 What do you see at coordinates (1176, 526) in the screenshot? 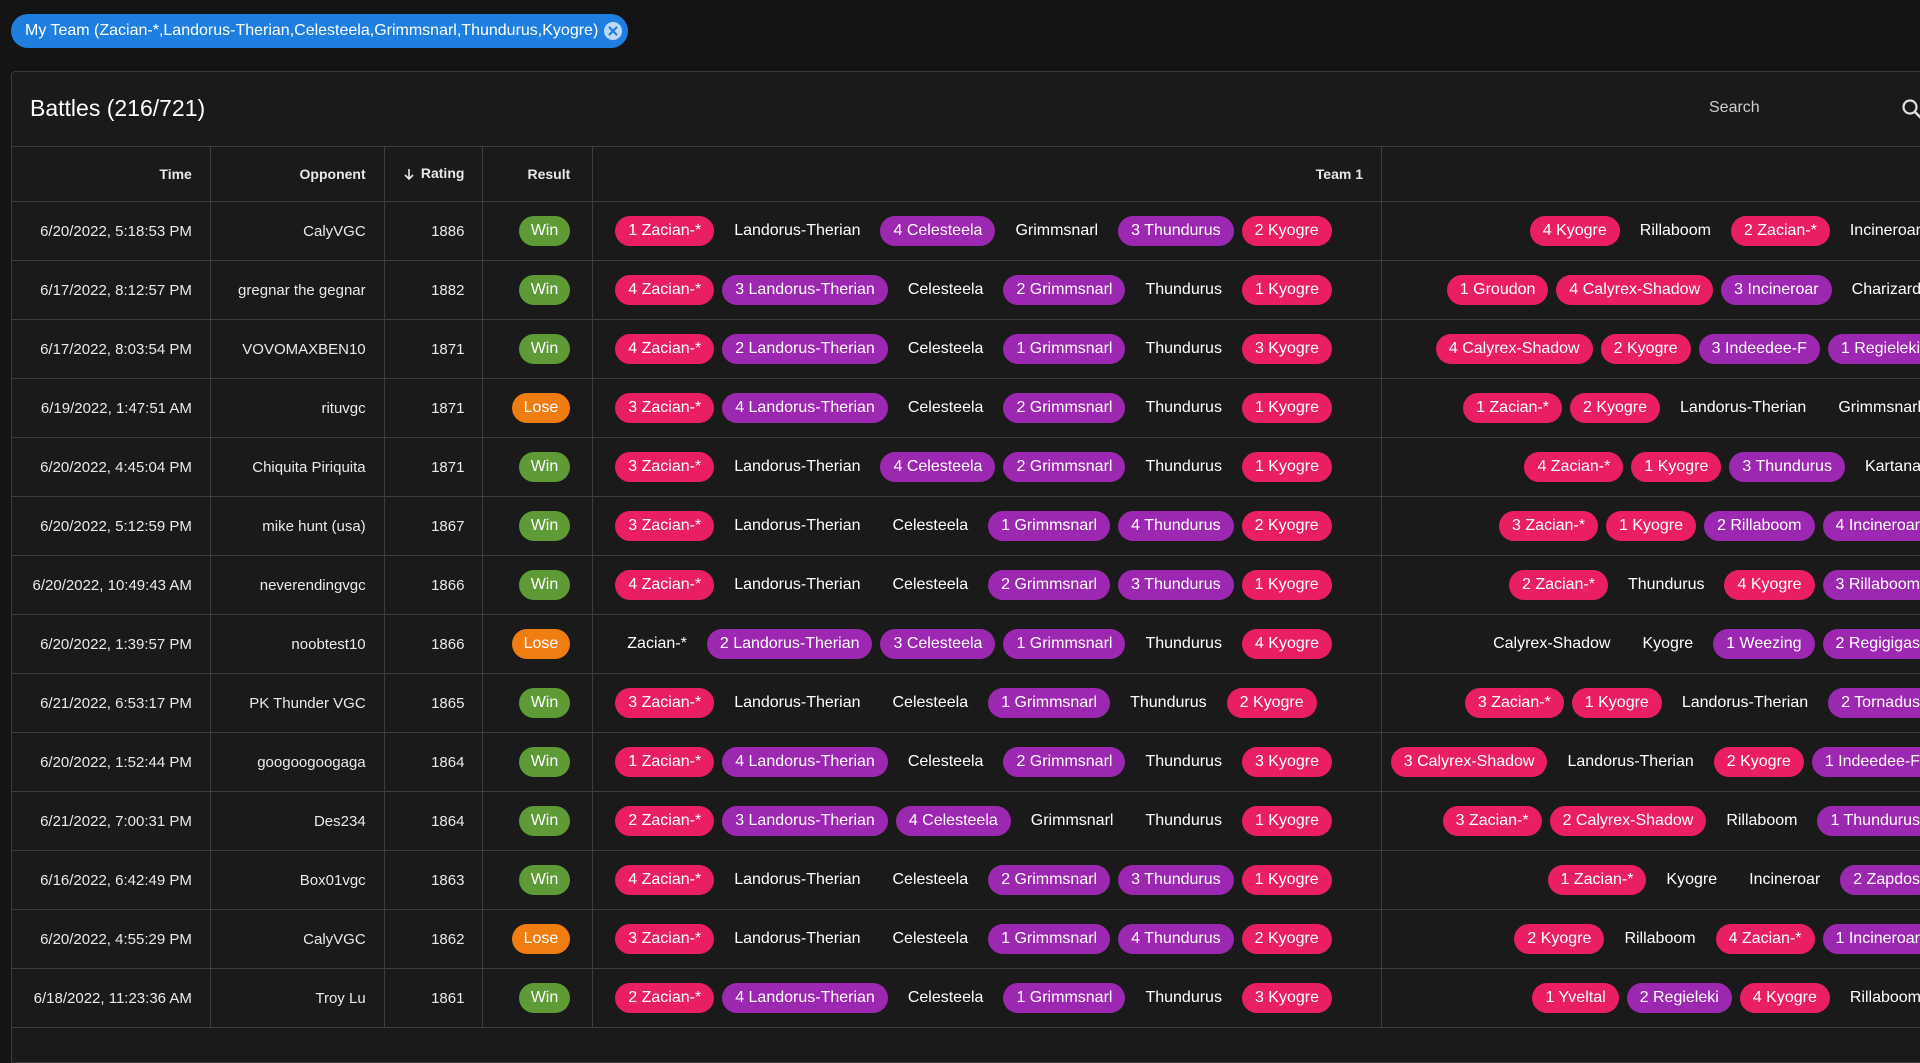
I see `pokemon-chip: 4 Thundurus` at bounding box center [1176, 526].